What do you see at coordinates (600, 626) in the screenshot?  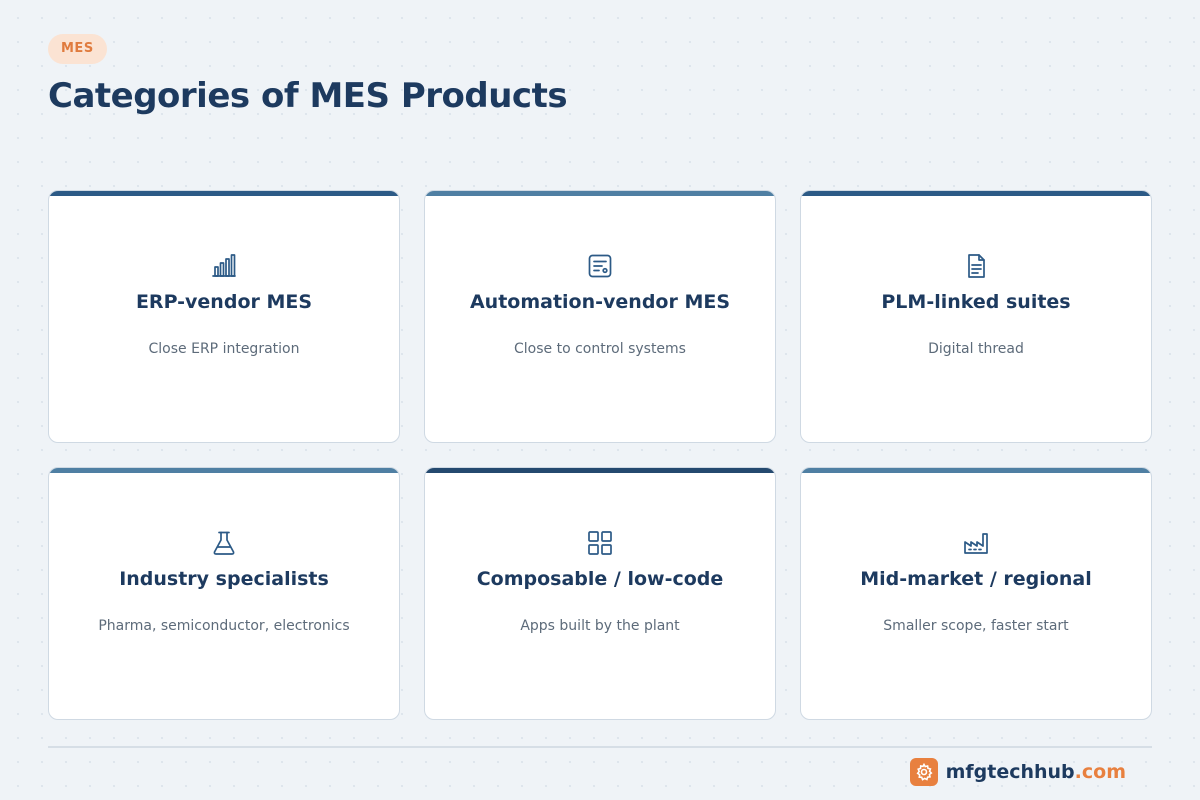 I see `card-description: Apps built by the plant` at bounding box center [600, 626].